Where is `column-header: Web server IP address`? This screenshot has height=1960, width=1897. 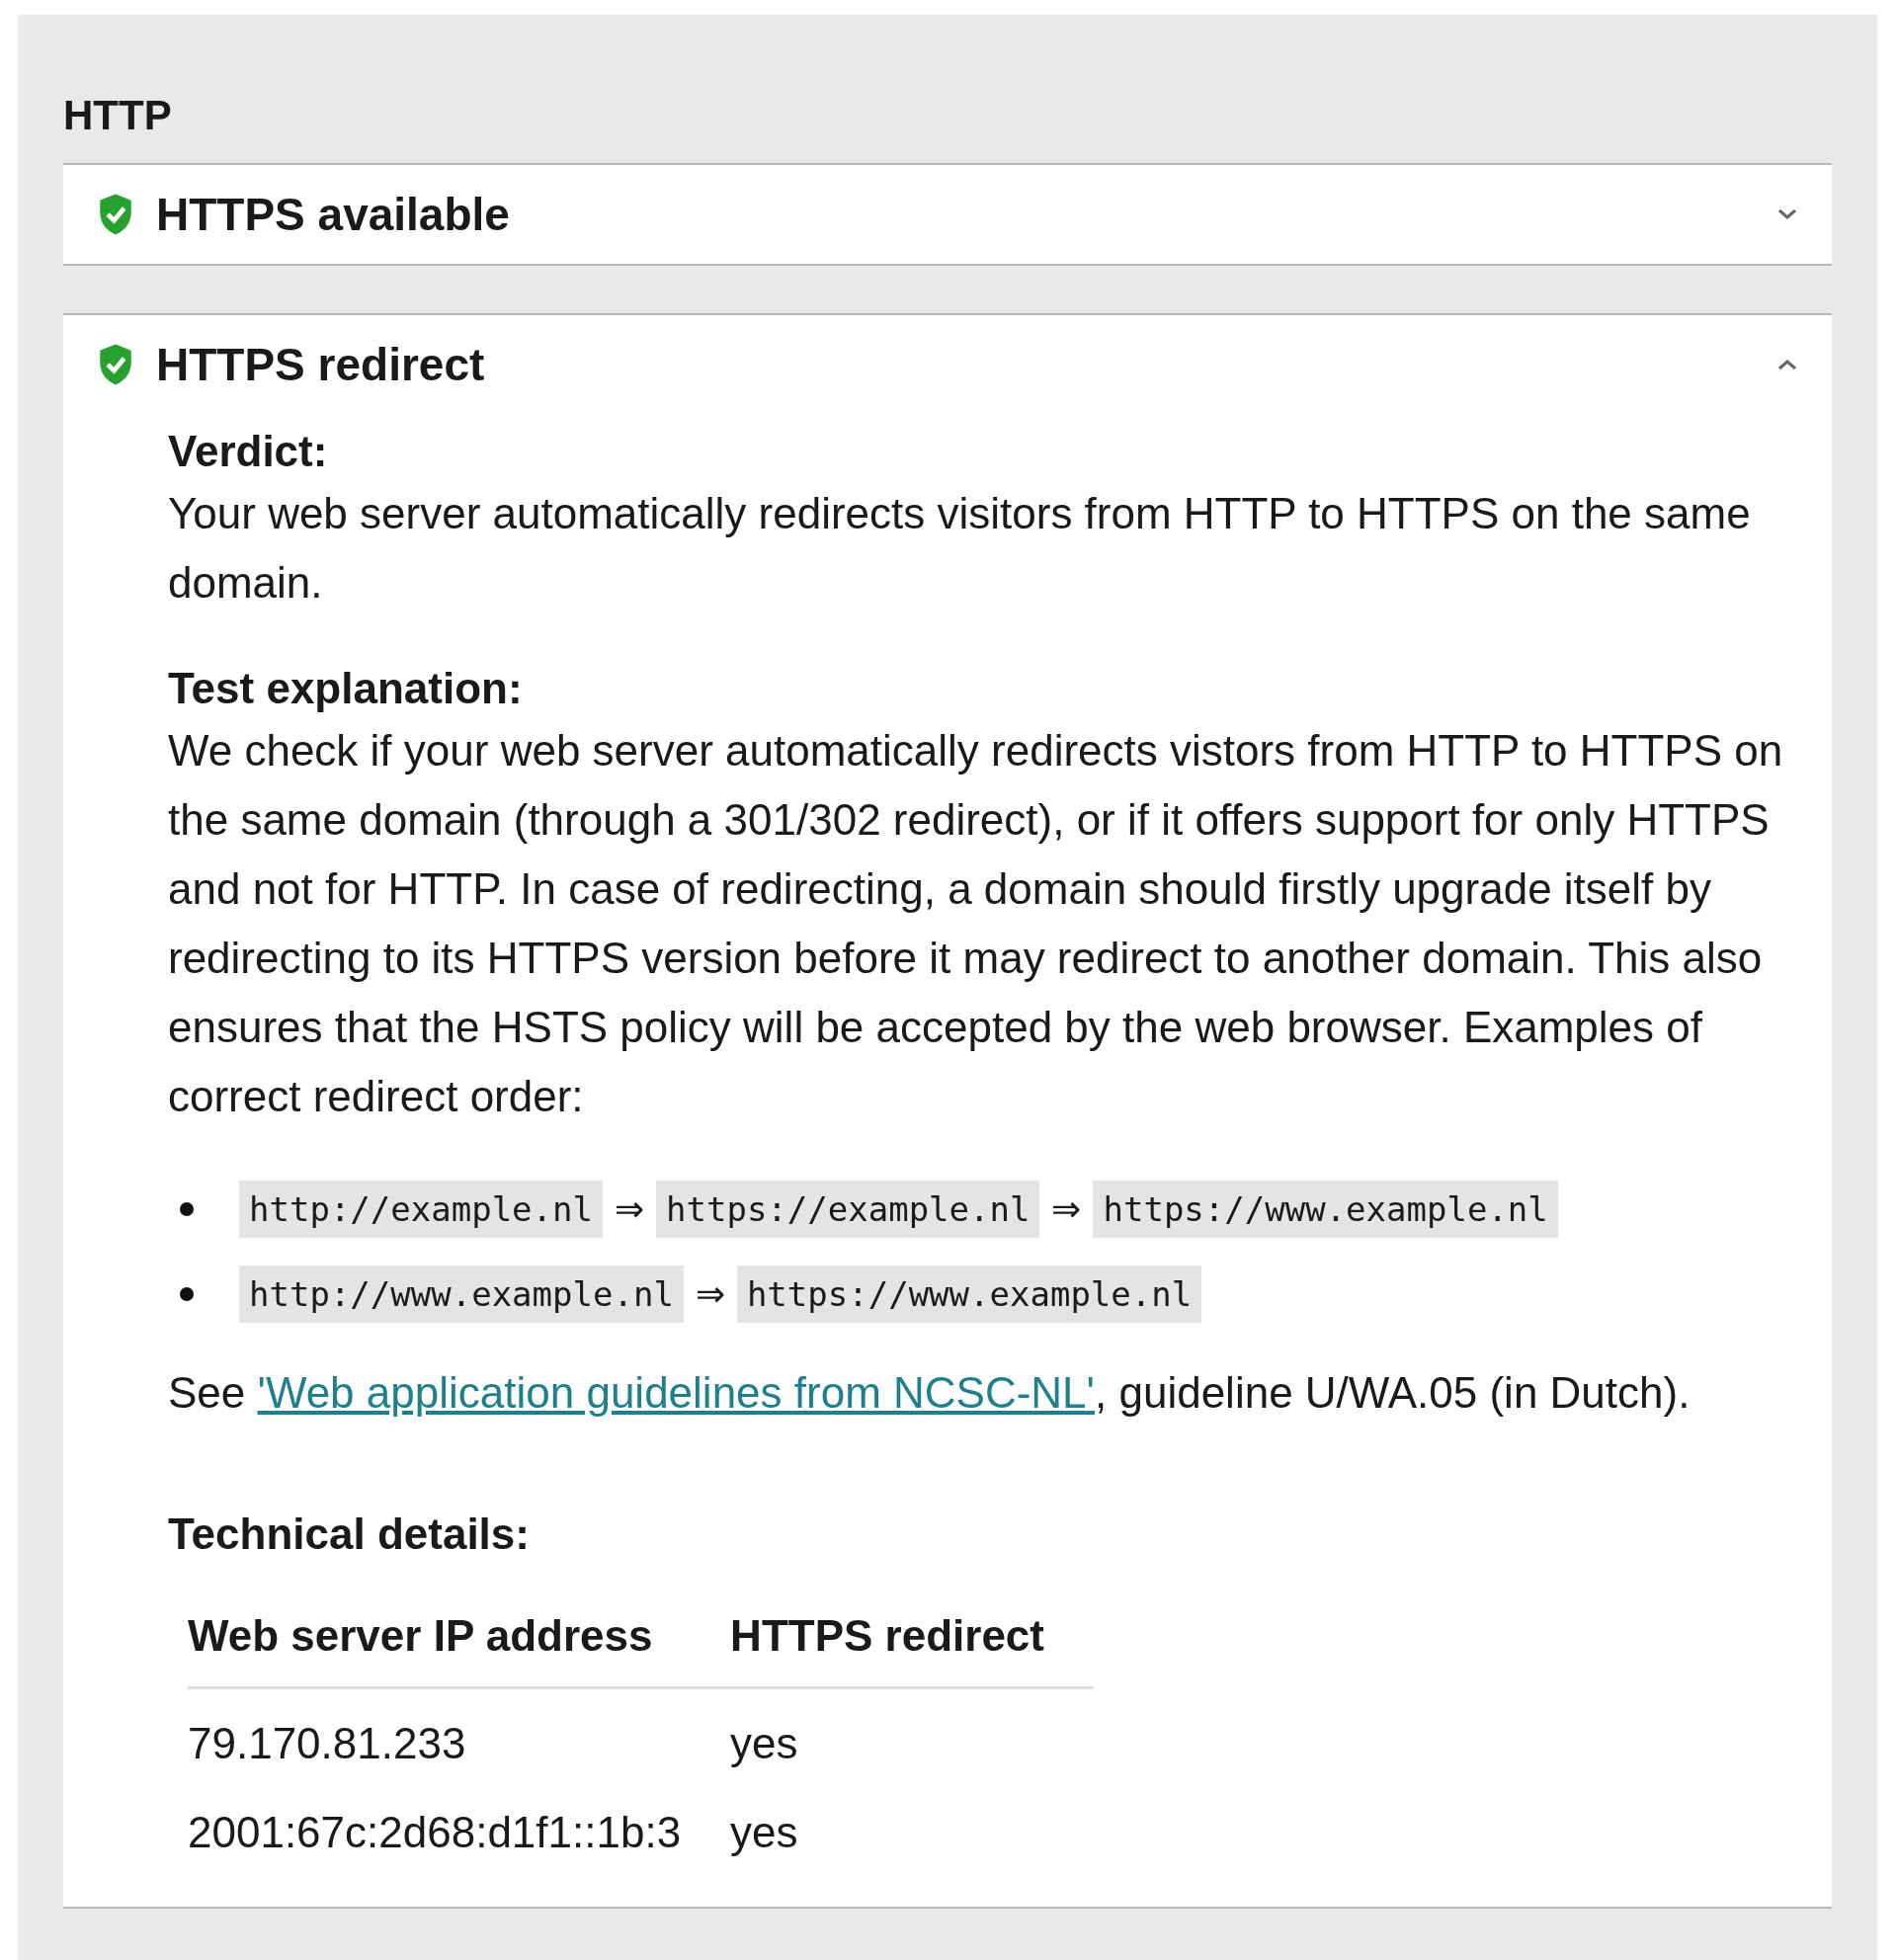
column-header: Web server IP address is located at coordinates (459, 1640).